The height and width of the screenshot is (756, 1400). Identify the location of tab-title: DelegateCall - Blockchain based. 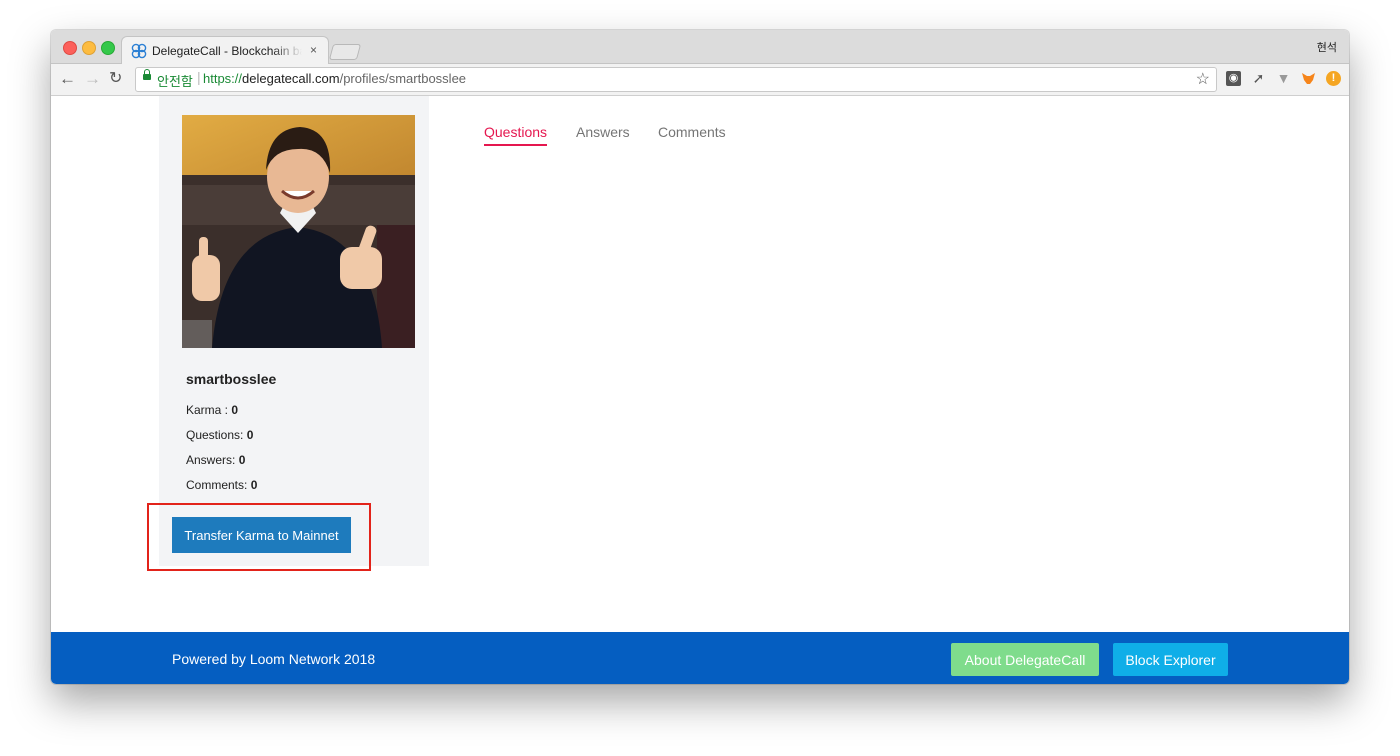
(227, 51).